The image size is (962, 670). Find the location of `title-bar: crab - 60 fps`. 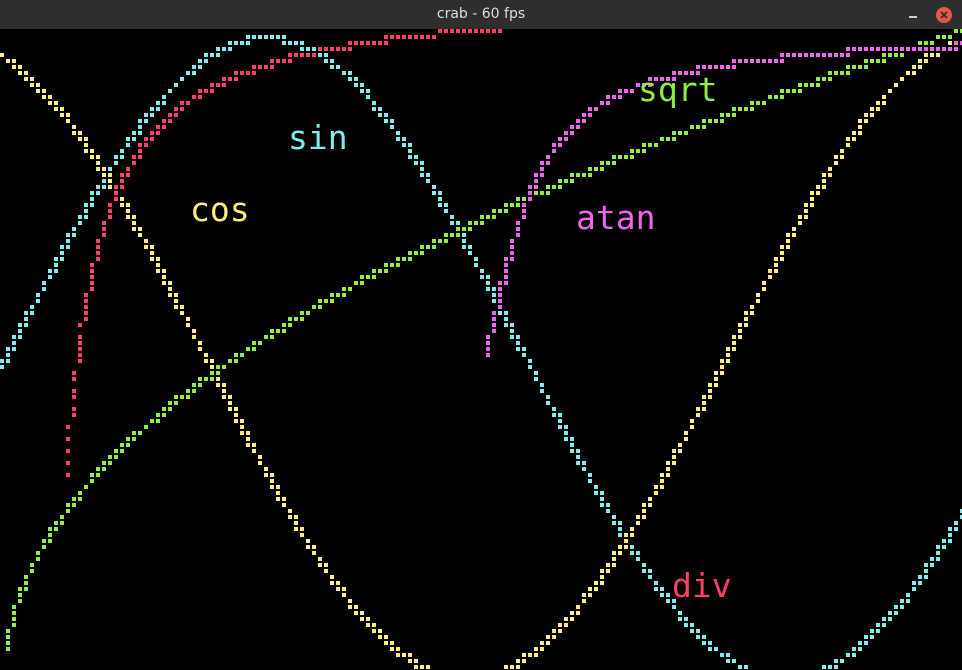

title-bar: crab - 60 fps is located at coordinates (481, 15).